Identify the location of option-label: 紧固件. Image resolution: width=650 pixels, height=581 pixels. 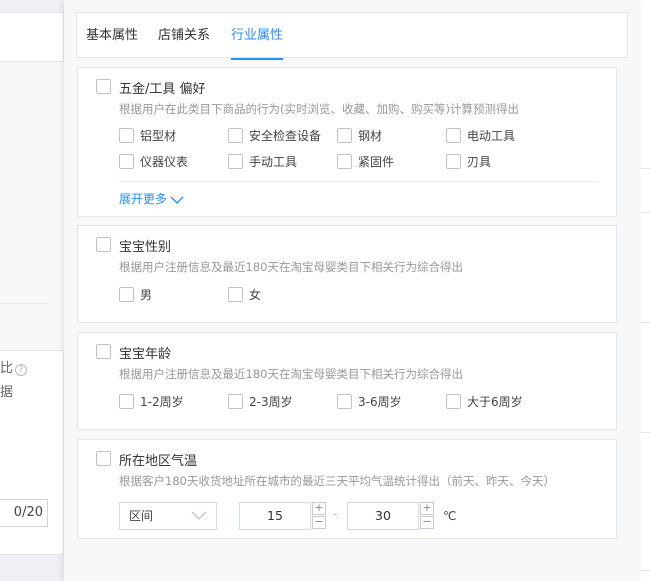
(376, 162).